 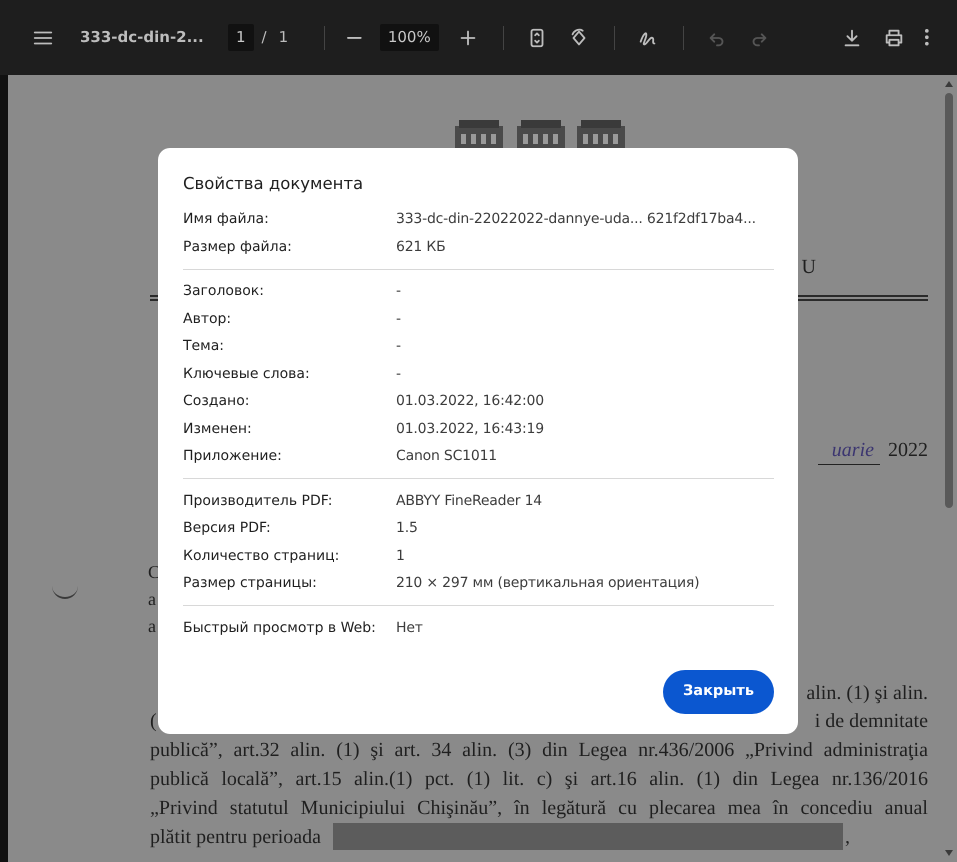 I want to click on text-line: plătit pentru perioada, so click(x=236, y=837).